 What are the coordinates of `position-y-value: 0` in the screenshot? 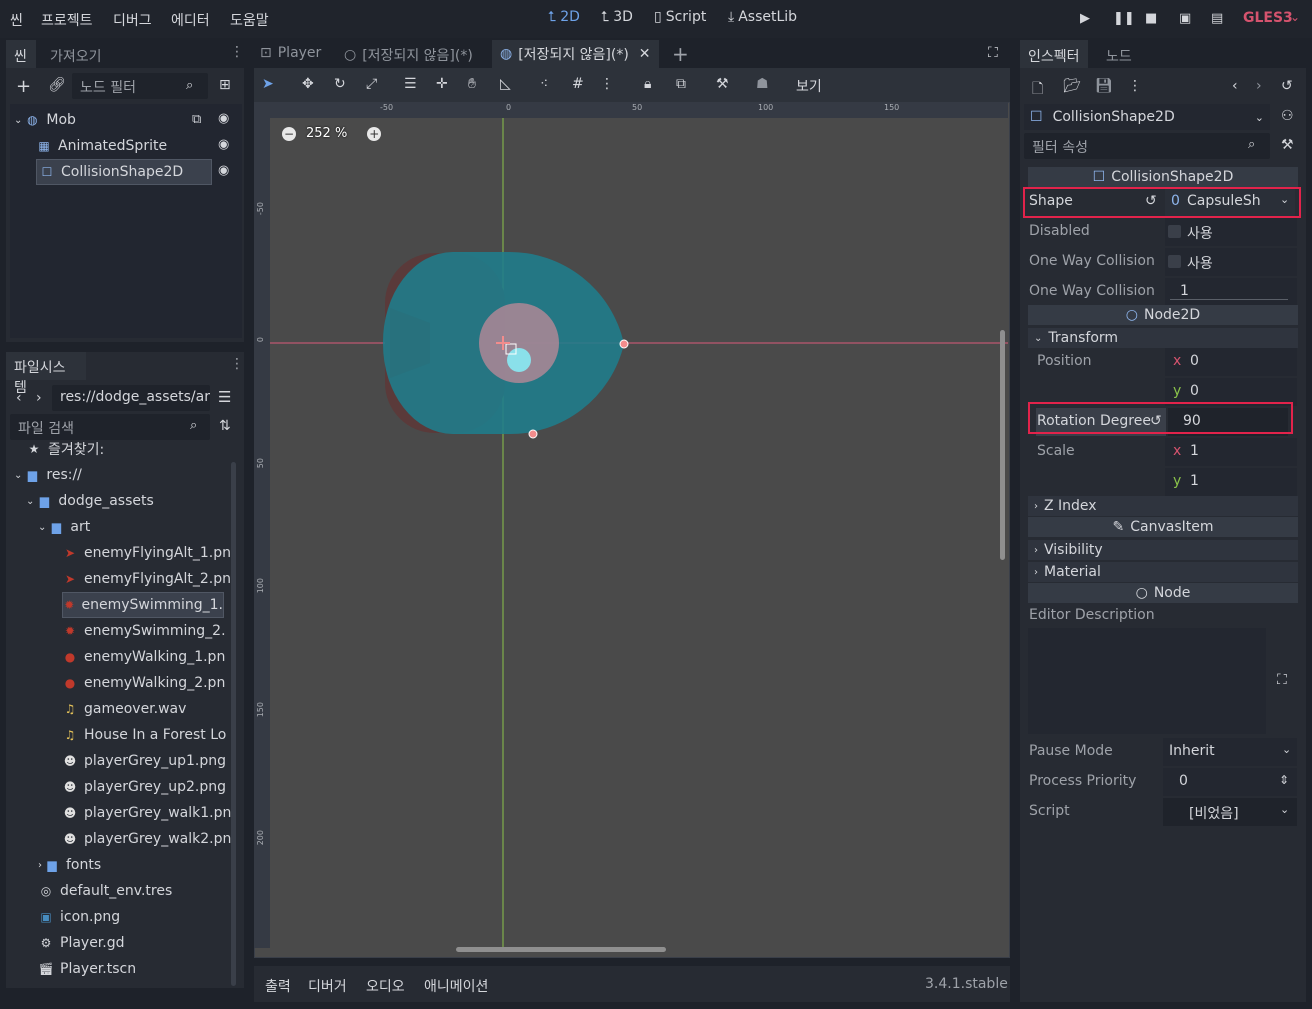 It's located at (1194, 391).